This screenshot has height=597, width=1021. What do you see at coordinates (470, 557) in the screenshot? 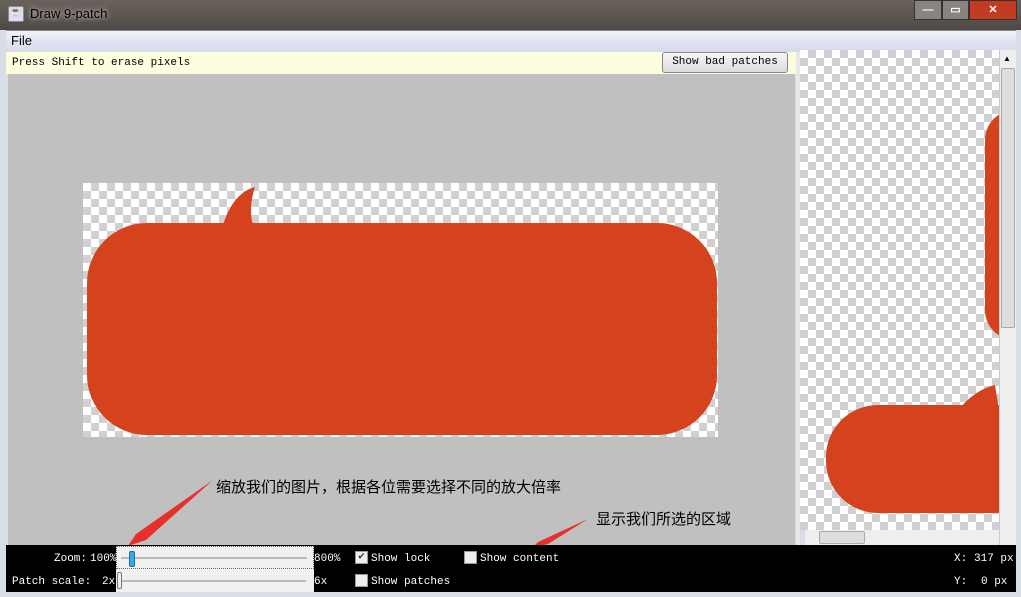
I see `show-content-checkbox` at bounding box center [470, 557].